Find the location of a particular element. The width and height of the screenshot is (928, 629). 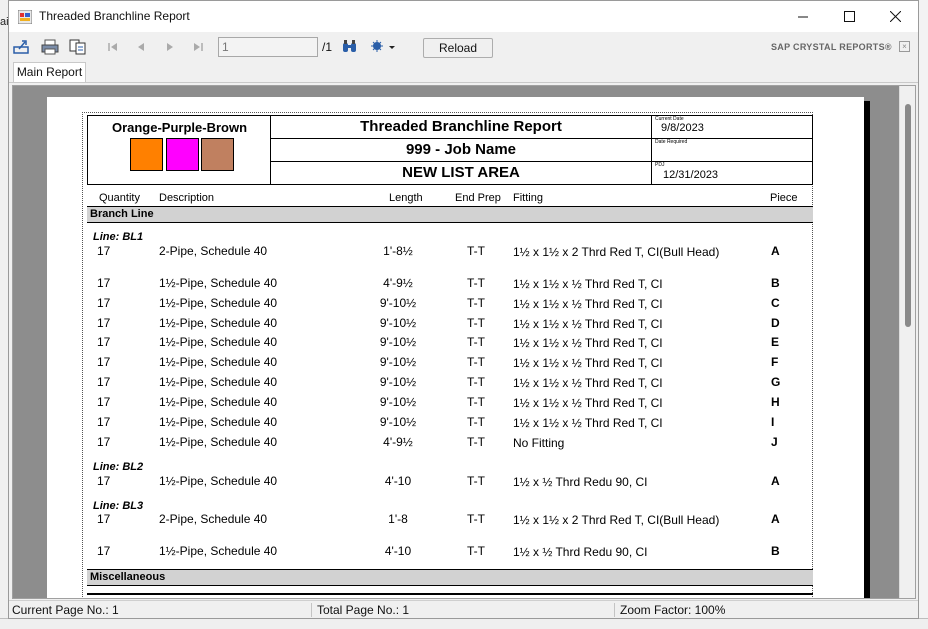

app-icon is located at coordinates (25, 17).